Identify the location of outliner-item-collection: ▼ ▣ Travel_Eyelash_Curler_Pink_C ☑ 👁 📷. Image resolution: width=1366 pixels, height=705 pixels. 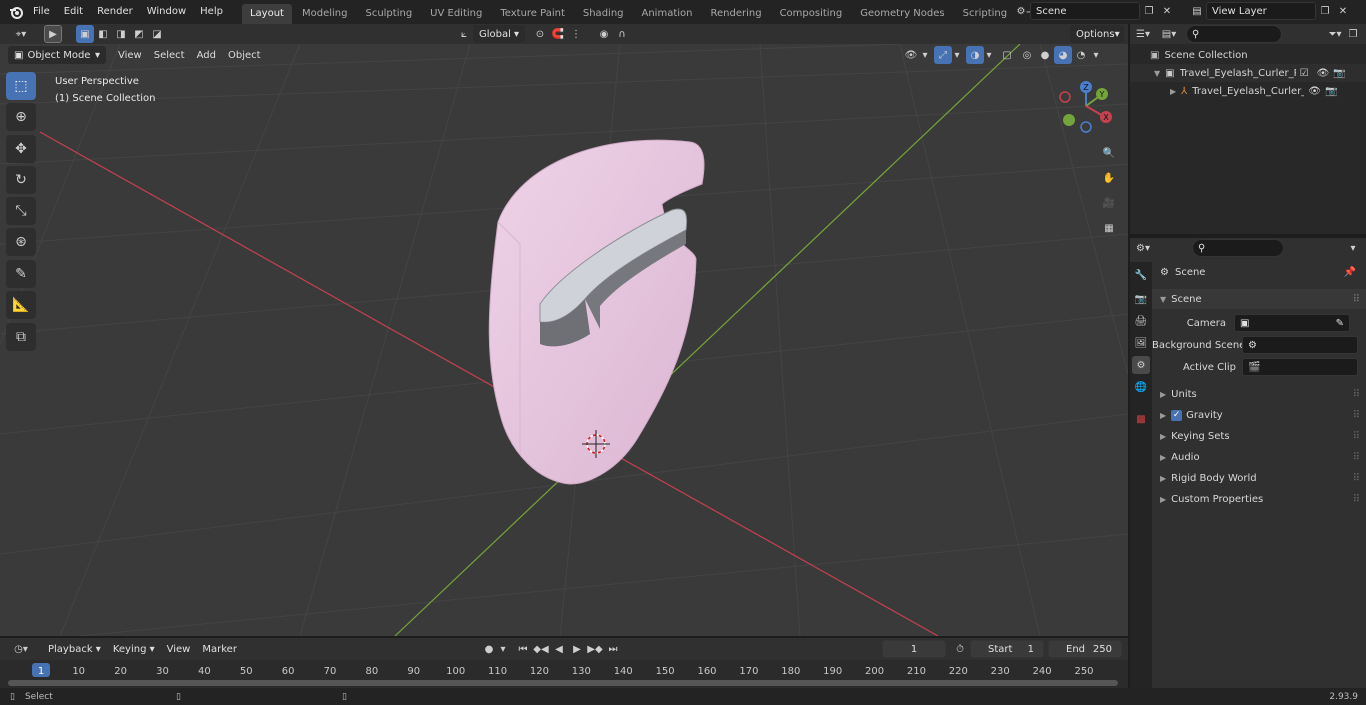
(1248, 73).